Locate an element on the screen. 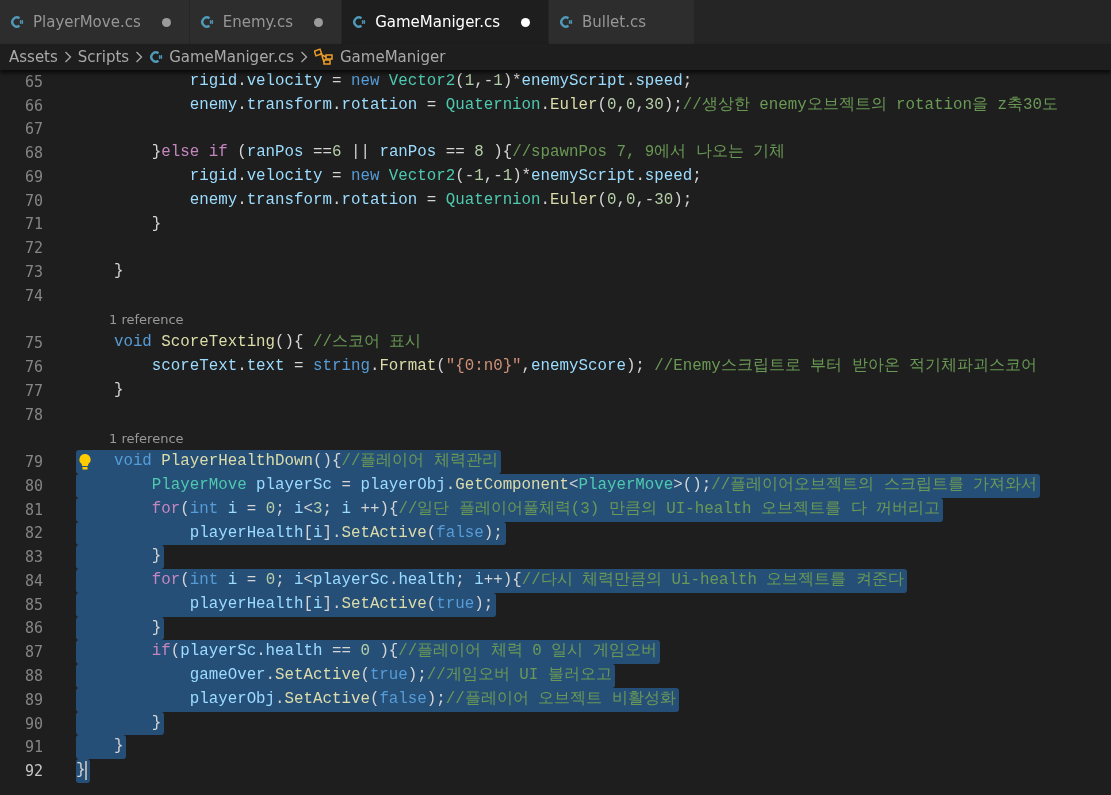 The height and width of the screenshot is (795, 1111). line-number: 91 is located at coordinates (33, 747).